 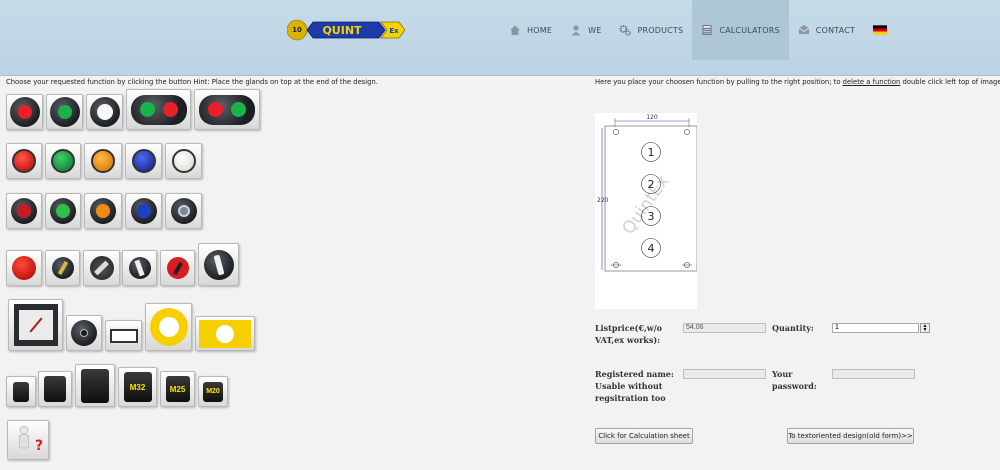 What do you see at coordinates (603, 200) in the screenshot?
I see `height-dimension: 220` at bounding box center [603, 200].